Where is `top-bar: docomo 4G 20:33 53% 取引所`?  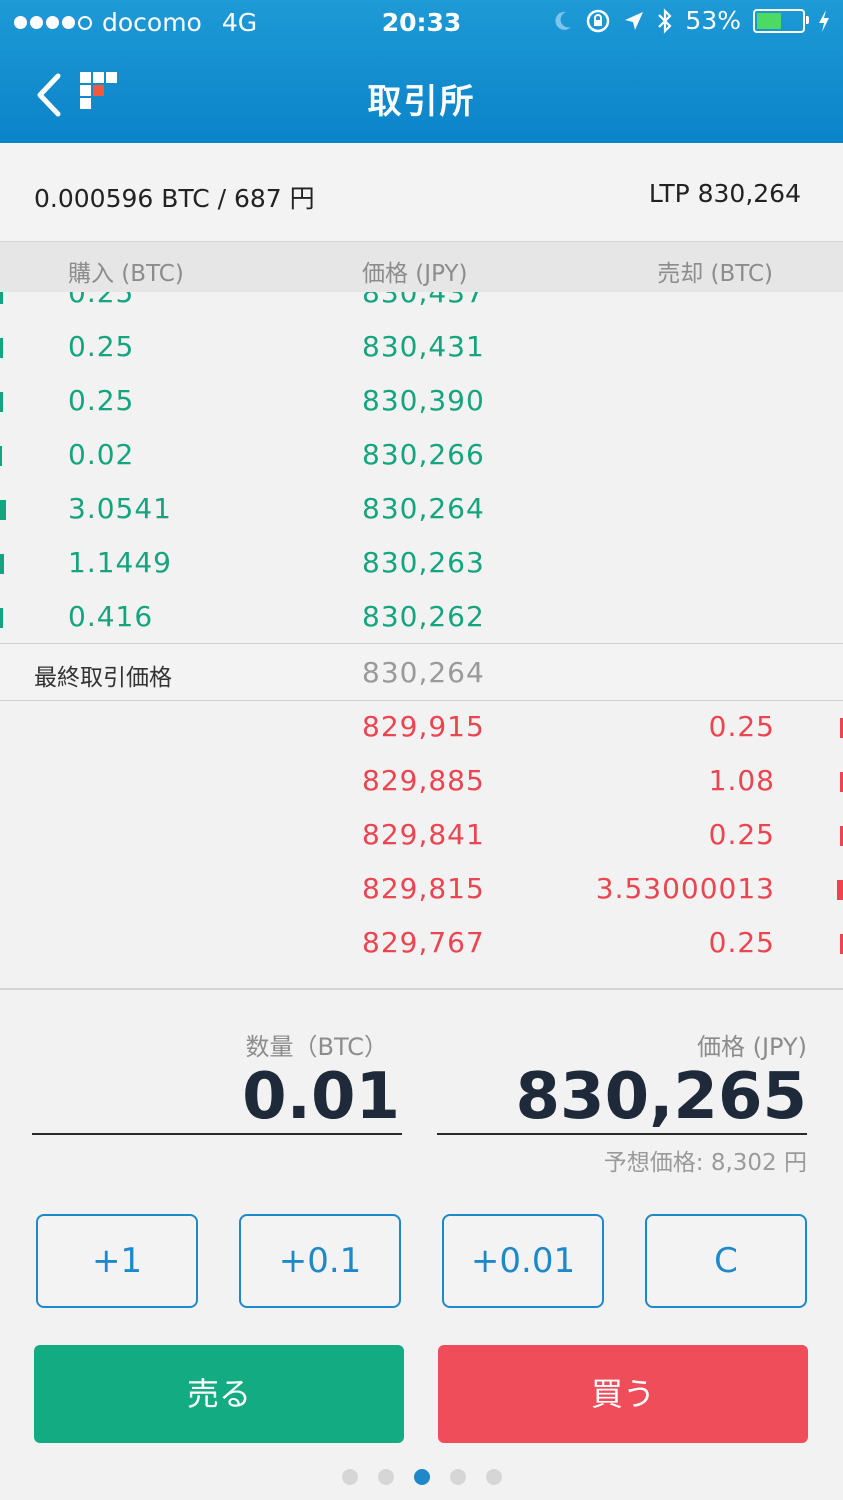
top-bar: docomo 4G 20:33 53% 取引所 is located at coordinates (421, 71).